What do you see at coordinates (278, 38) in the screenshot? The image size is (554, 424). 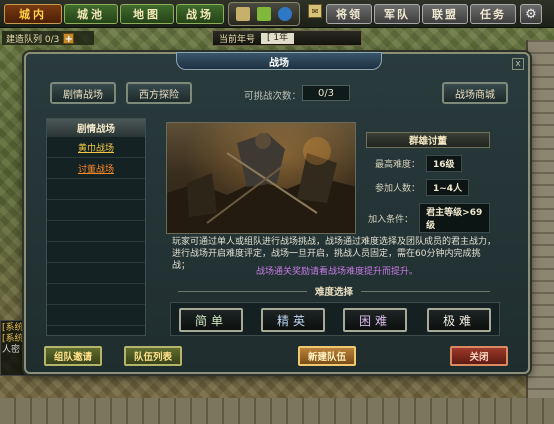 I see `year-value: [ 1年` at bounding box center [278, 38].